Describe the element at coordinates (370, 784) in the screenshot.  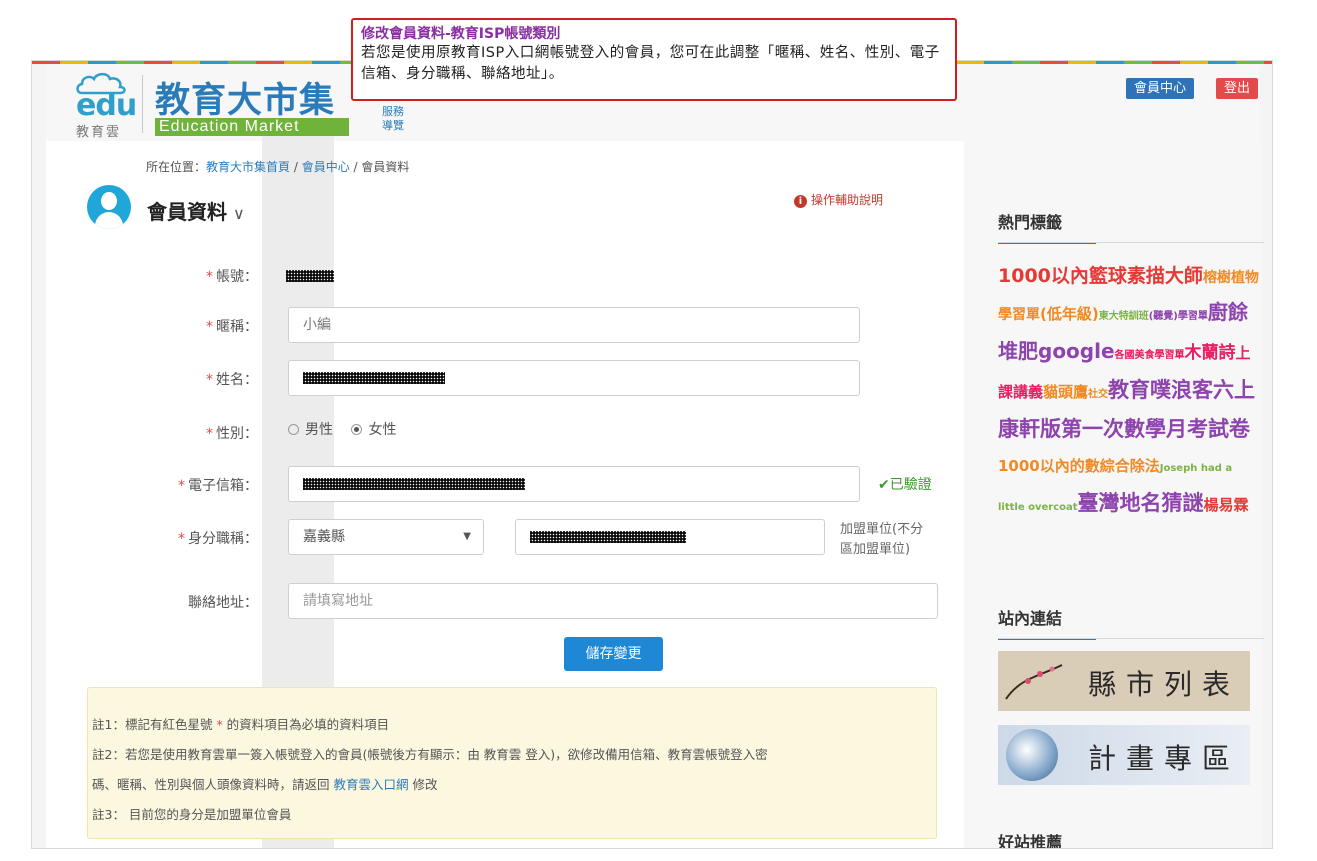
I see `edu-cloud-portal-link: 教育雲入口網` at that location.